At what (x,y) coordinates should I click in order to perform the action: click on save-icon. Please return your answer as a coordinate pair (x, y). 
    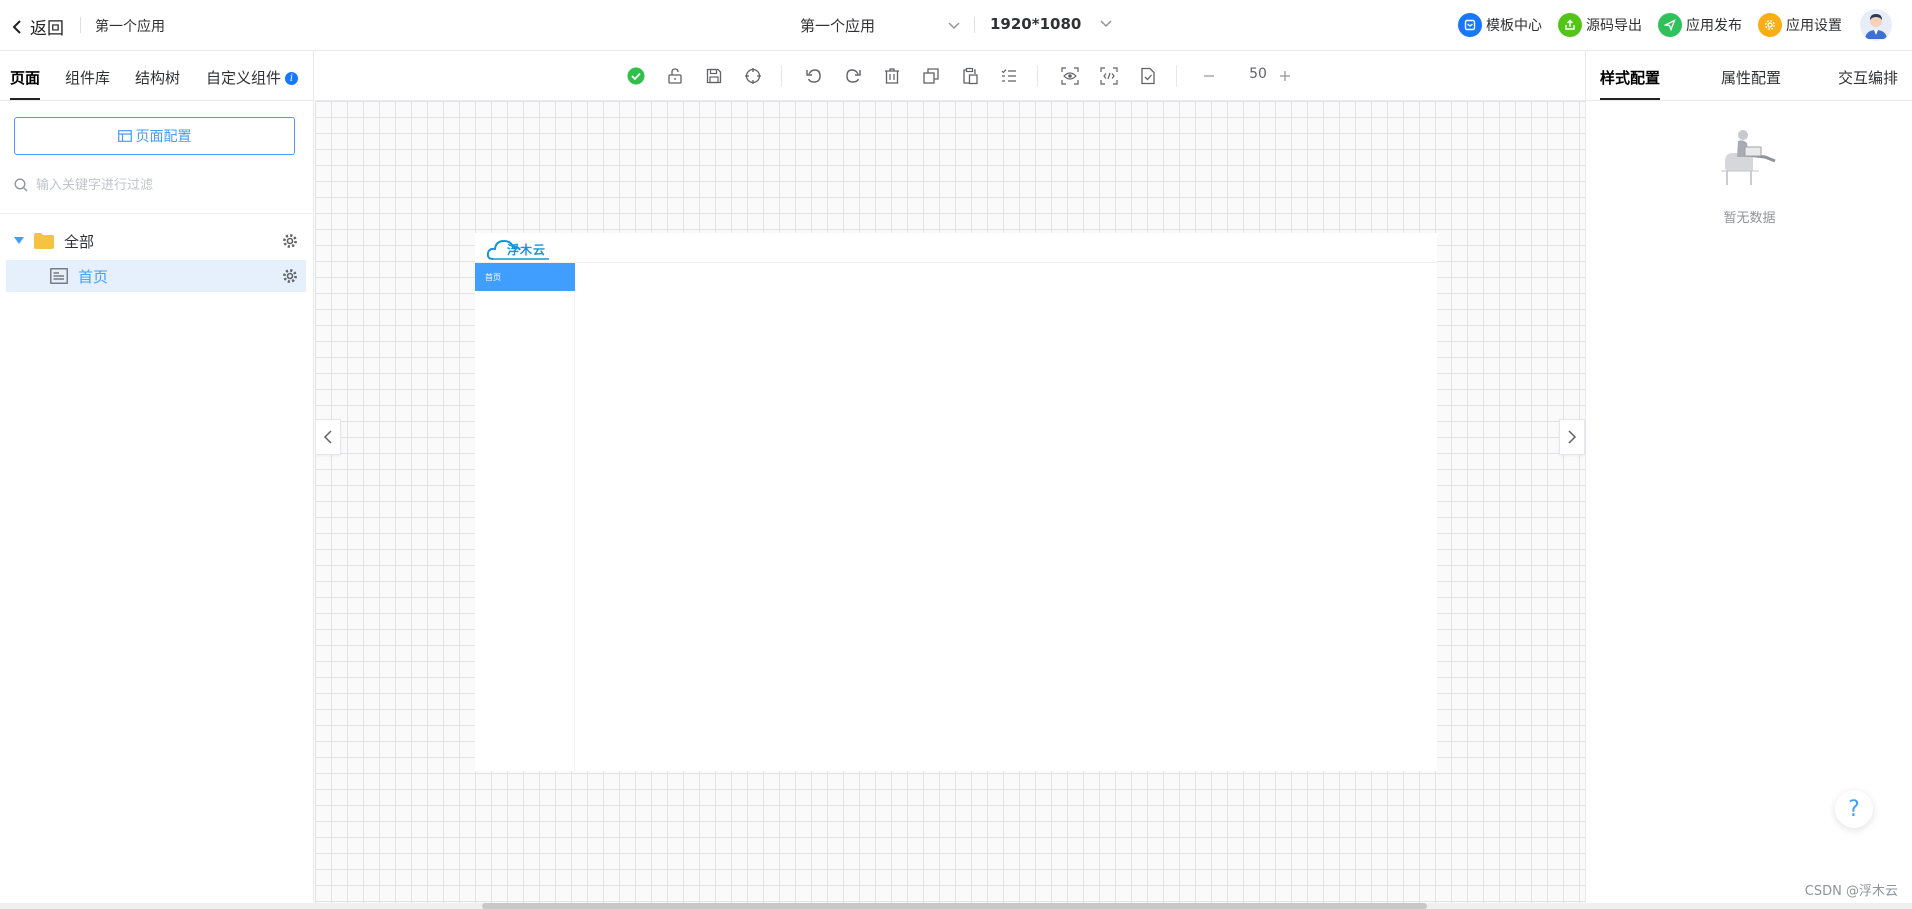
    Looking at the image, I should click on (714, 76).